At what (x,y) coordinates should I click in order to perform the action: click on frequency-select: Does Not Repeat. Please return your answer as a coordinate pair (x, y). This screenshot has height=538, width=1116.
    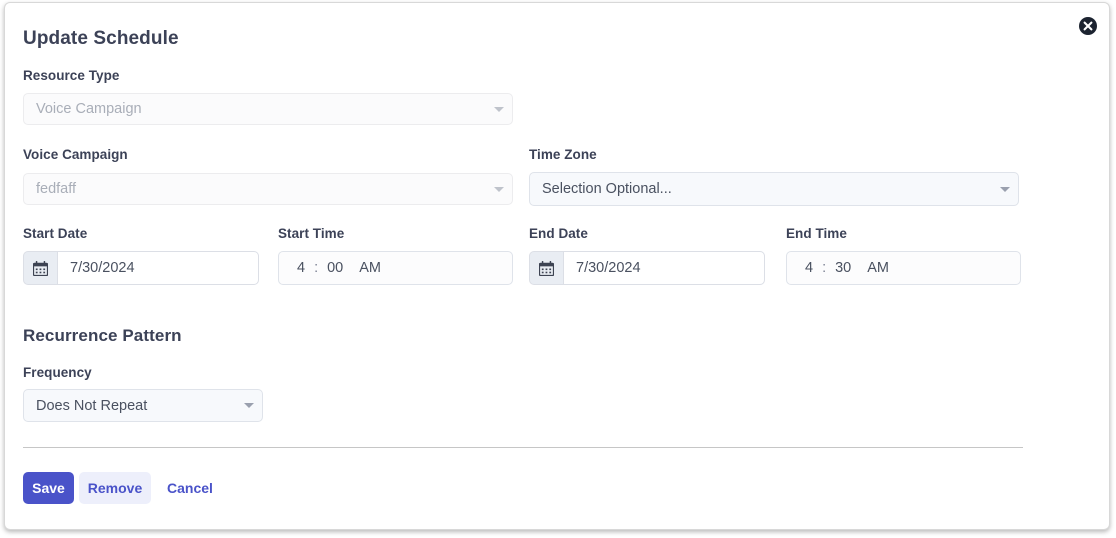
    Looking at the image, I should click on (143, 405).